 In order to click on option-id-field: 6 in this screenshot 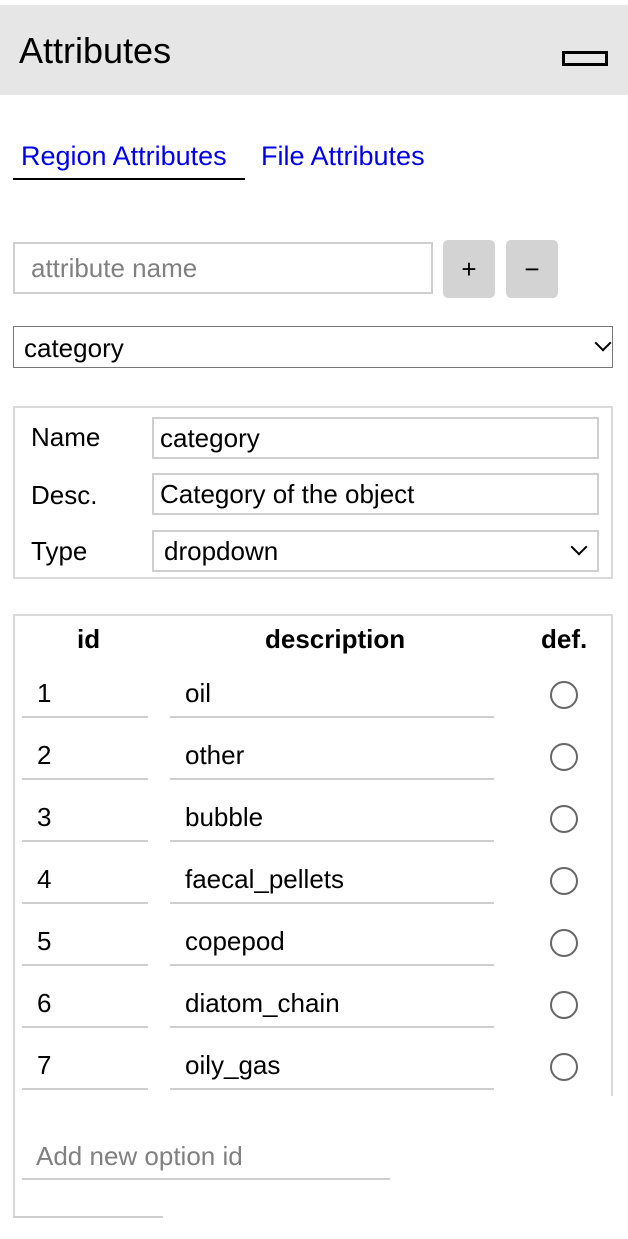, I will do `click(44, 1003)`.